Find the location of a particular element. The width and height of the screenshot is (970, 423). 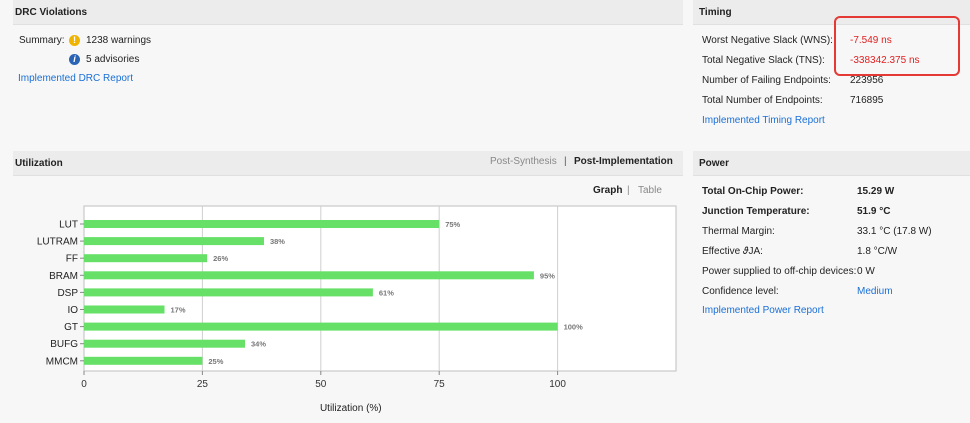

drc-advisories-count: 5 advisories is located at coordinates (113, 59).